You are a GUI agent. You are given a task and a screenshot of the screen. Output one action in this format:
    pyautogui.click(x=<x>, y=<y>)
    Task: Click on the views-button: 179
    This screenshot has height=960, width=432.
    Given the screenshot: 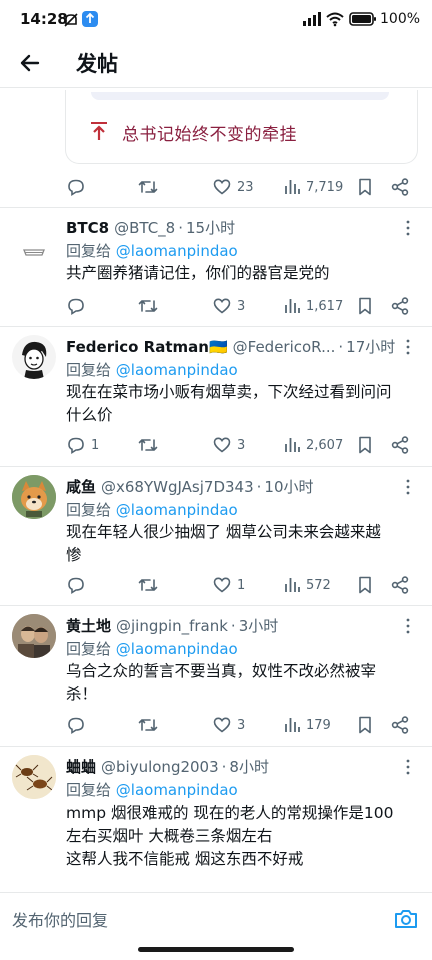 What is the action you would take?
    pyautogui.click(x=307, y=725)
    